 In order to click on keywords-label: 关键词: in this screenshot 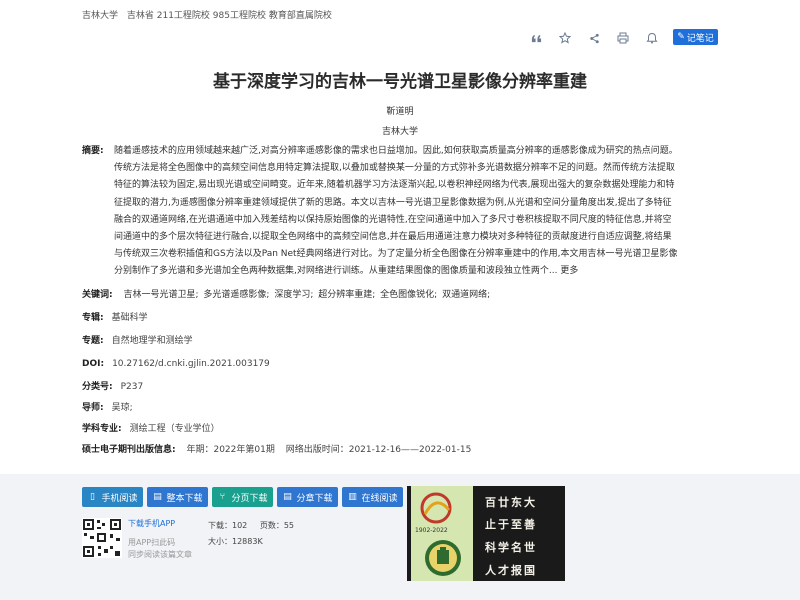, I will do `click(97, 295)`.